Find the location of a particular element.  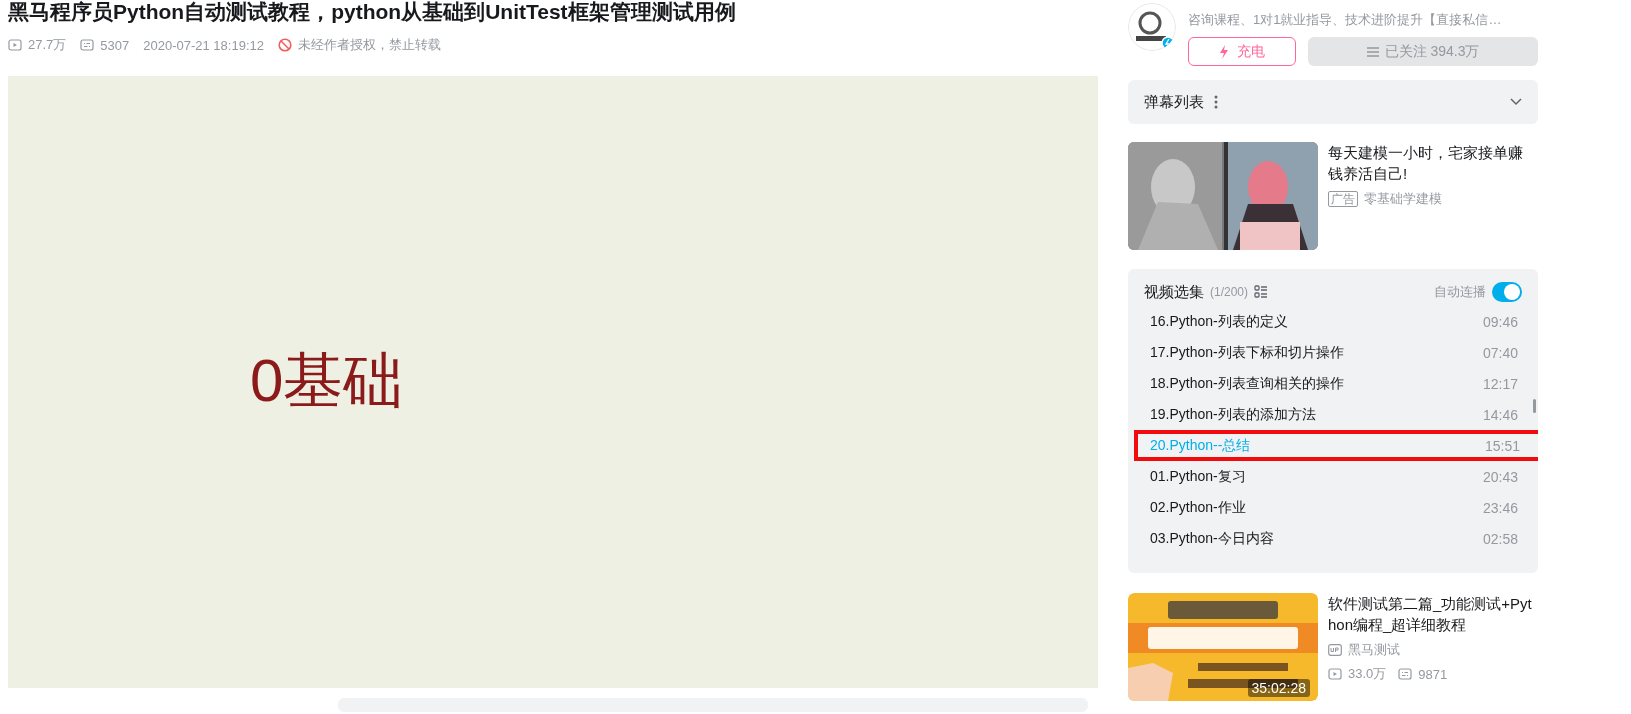

episode-title: 02.Python-作业 is located at coordinates (1198, 507).